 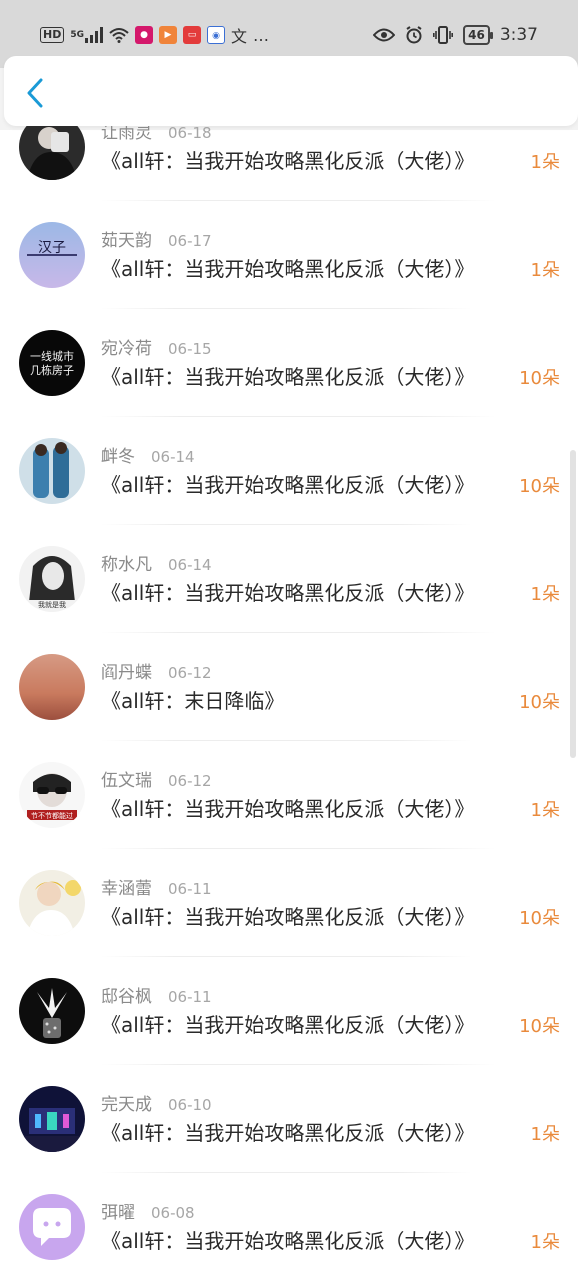 I want to click on list-item: 一线城市 几栋房子 宛冷荷 06-15 《all轩：当我开始攻略黑化反派（大佬）》 10朵, so click(x=289, y=378).